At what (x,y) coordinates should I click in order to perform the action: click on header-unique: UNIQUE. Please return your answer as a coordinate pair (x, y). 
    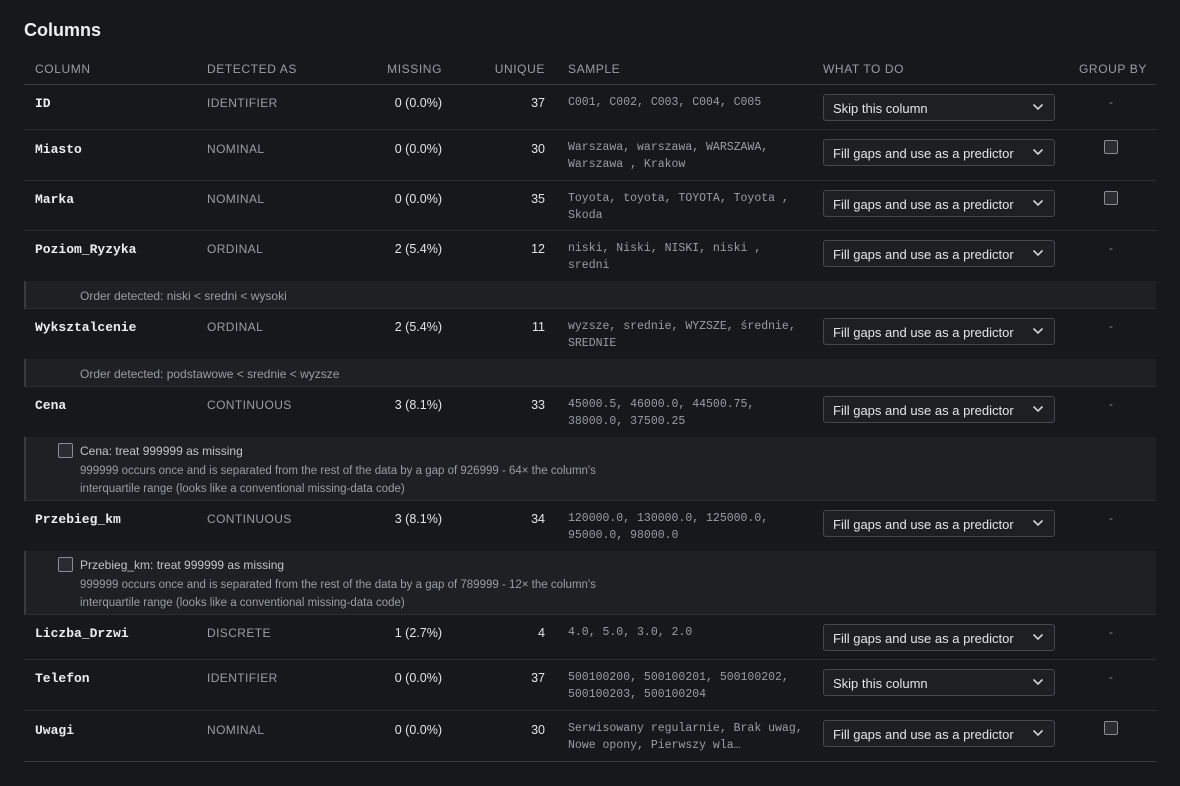
    Looking at the image, I should click on (519, 69).